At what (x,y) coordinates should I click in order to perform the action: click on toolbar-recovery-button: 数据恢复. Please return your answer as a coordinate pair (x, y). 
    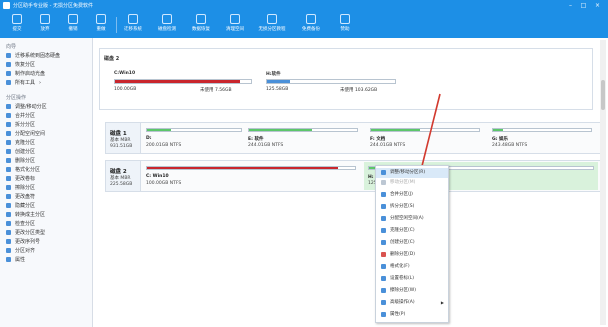
    Looking at the image, I should click on (201, 25).